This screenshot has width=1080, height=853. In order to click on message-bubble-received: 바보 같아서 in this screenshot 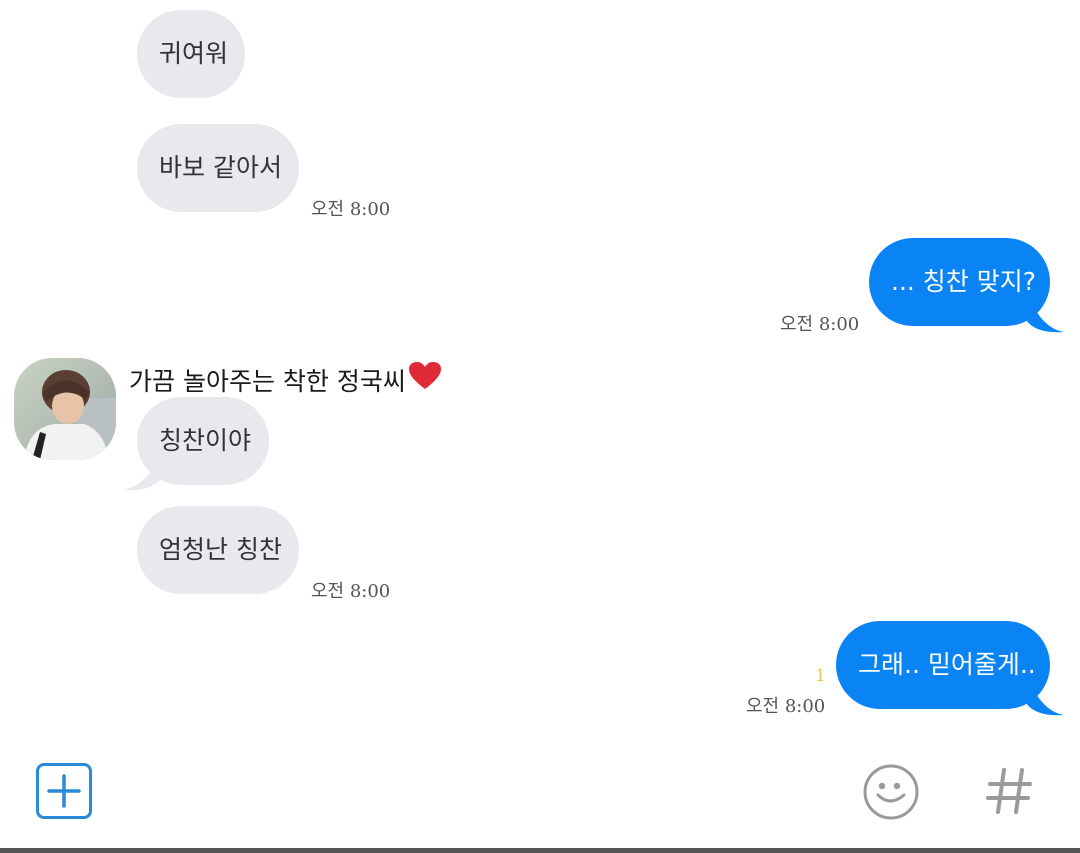, I will do `click(218, 168)`.